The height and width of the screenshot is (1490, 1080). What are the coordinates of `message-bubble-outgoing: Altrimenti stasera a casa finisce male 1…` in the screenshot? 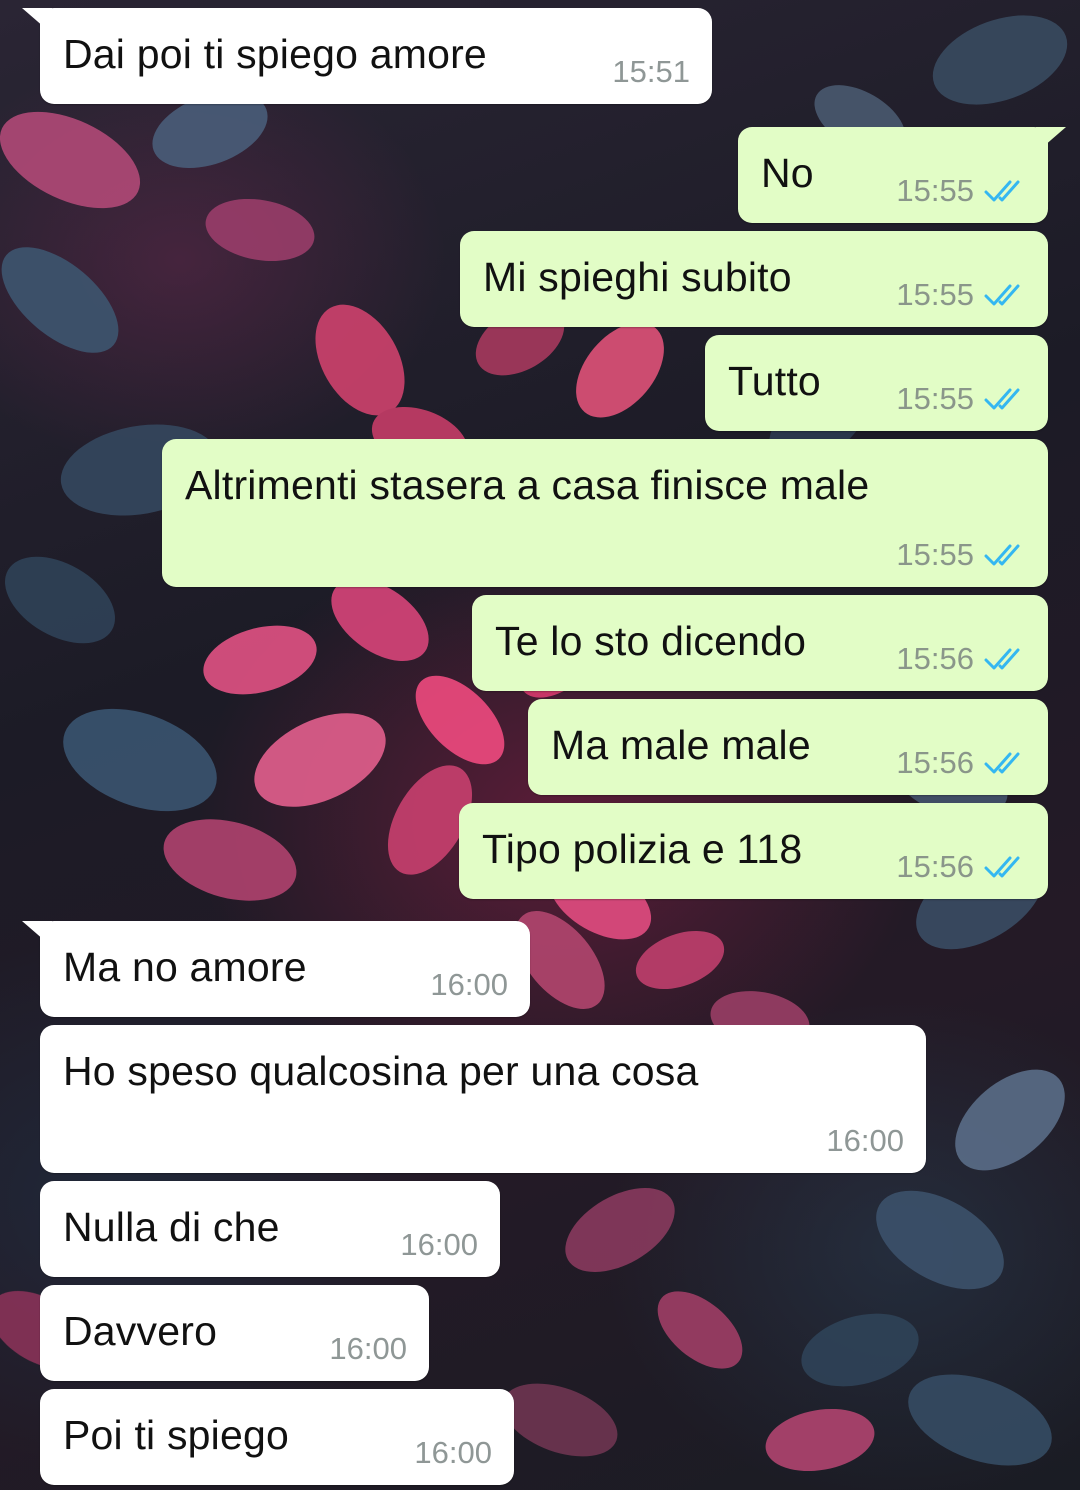 It's located at (605, 513).